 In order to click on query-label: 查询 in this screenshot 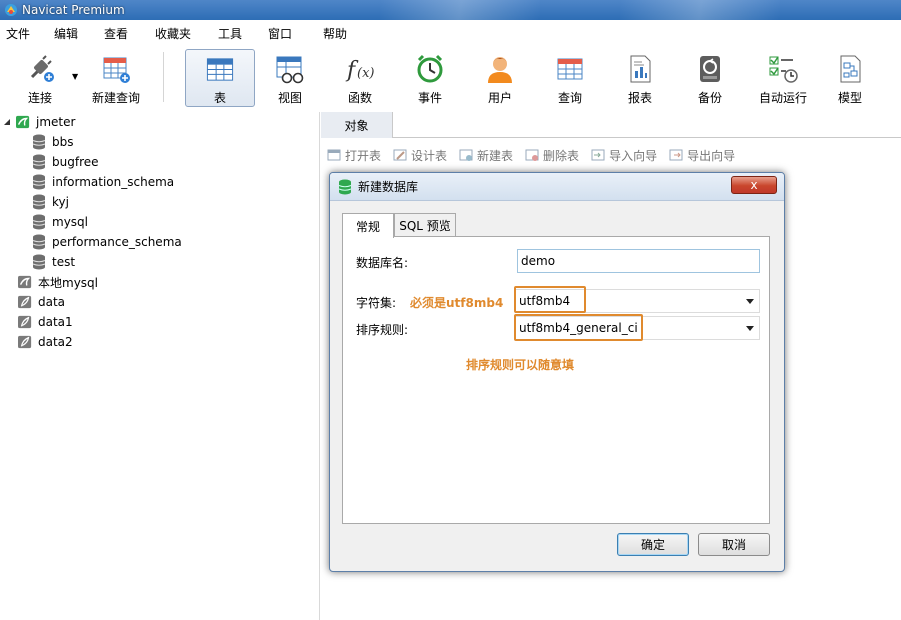, I will do `click(569, 98)`.